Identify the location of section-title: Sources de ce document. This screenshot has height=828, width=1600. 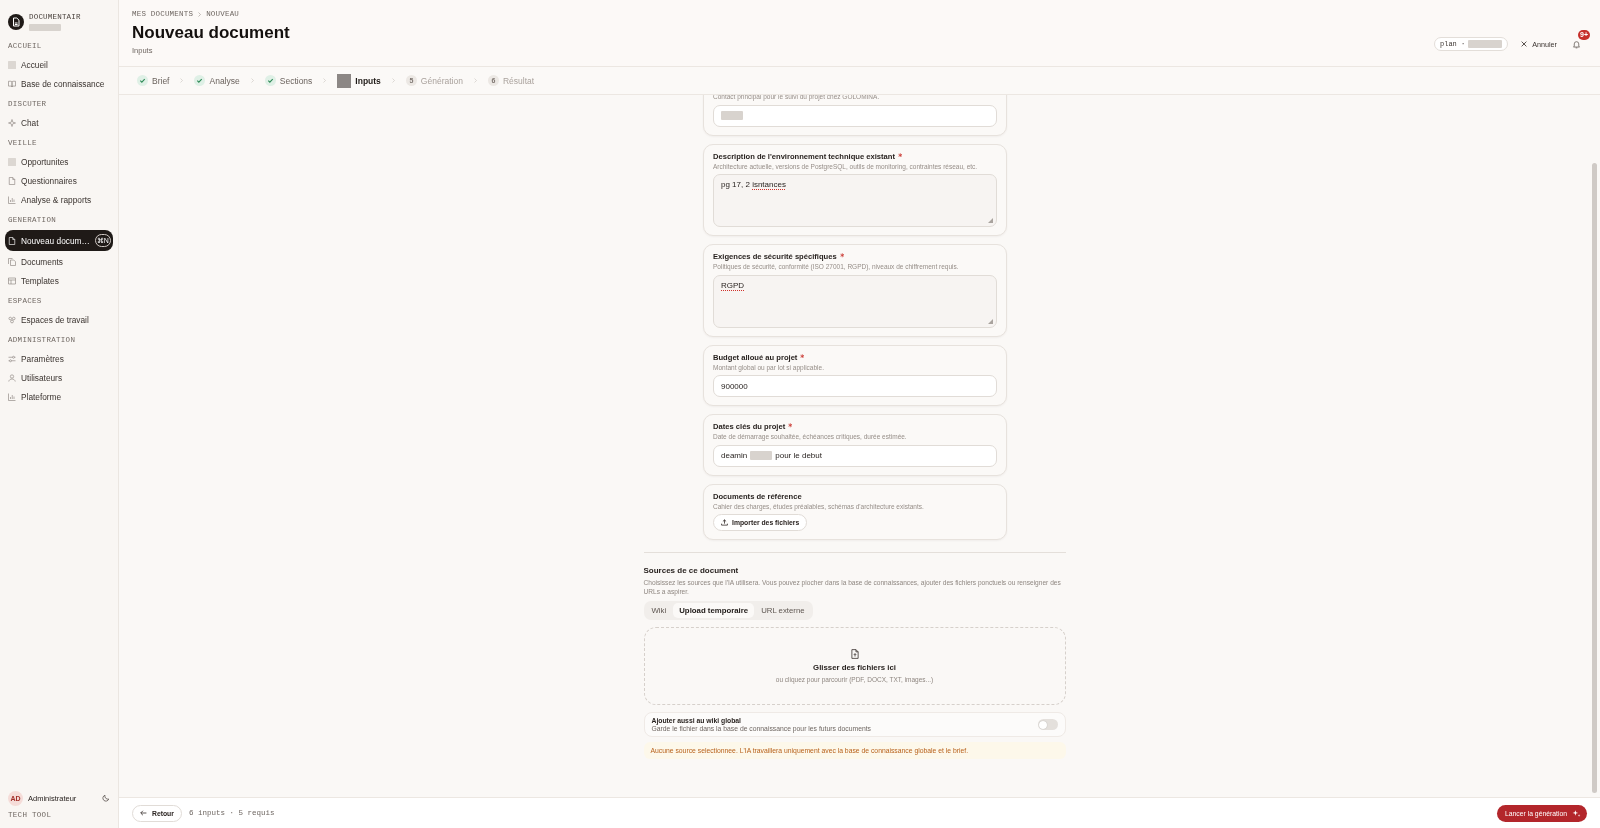
(691, 571).